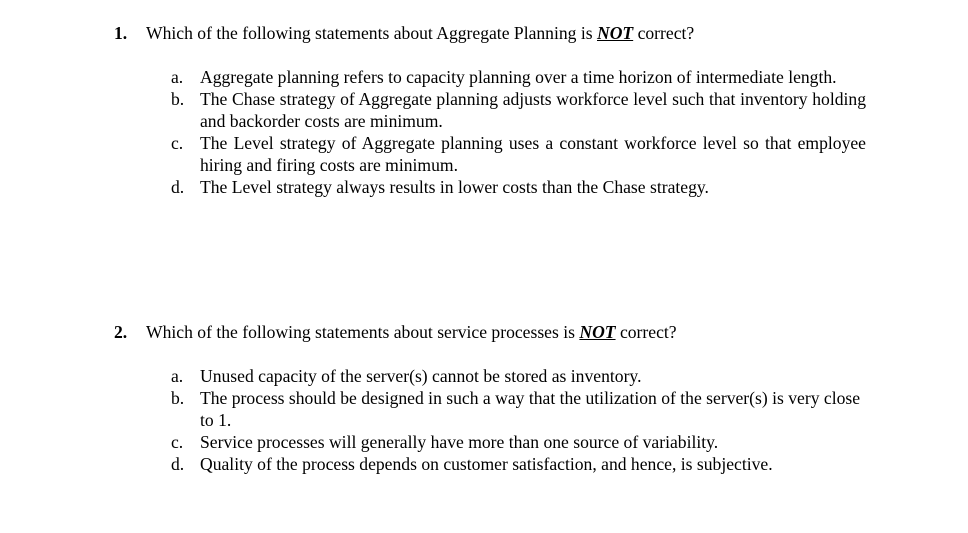  What do you see at coordinates (178, 464) in the screenshot?
I see `answer-option-letter-2d: d.` at bounding box center [178, 464].